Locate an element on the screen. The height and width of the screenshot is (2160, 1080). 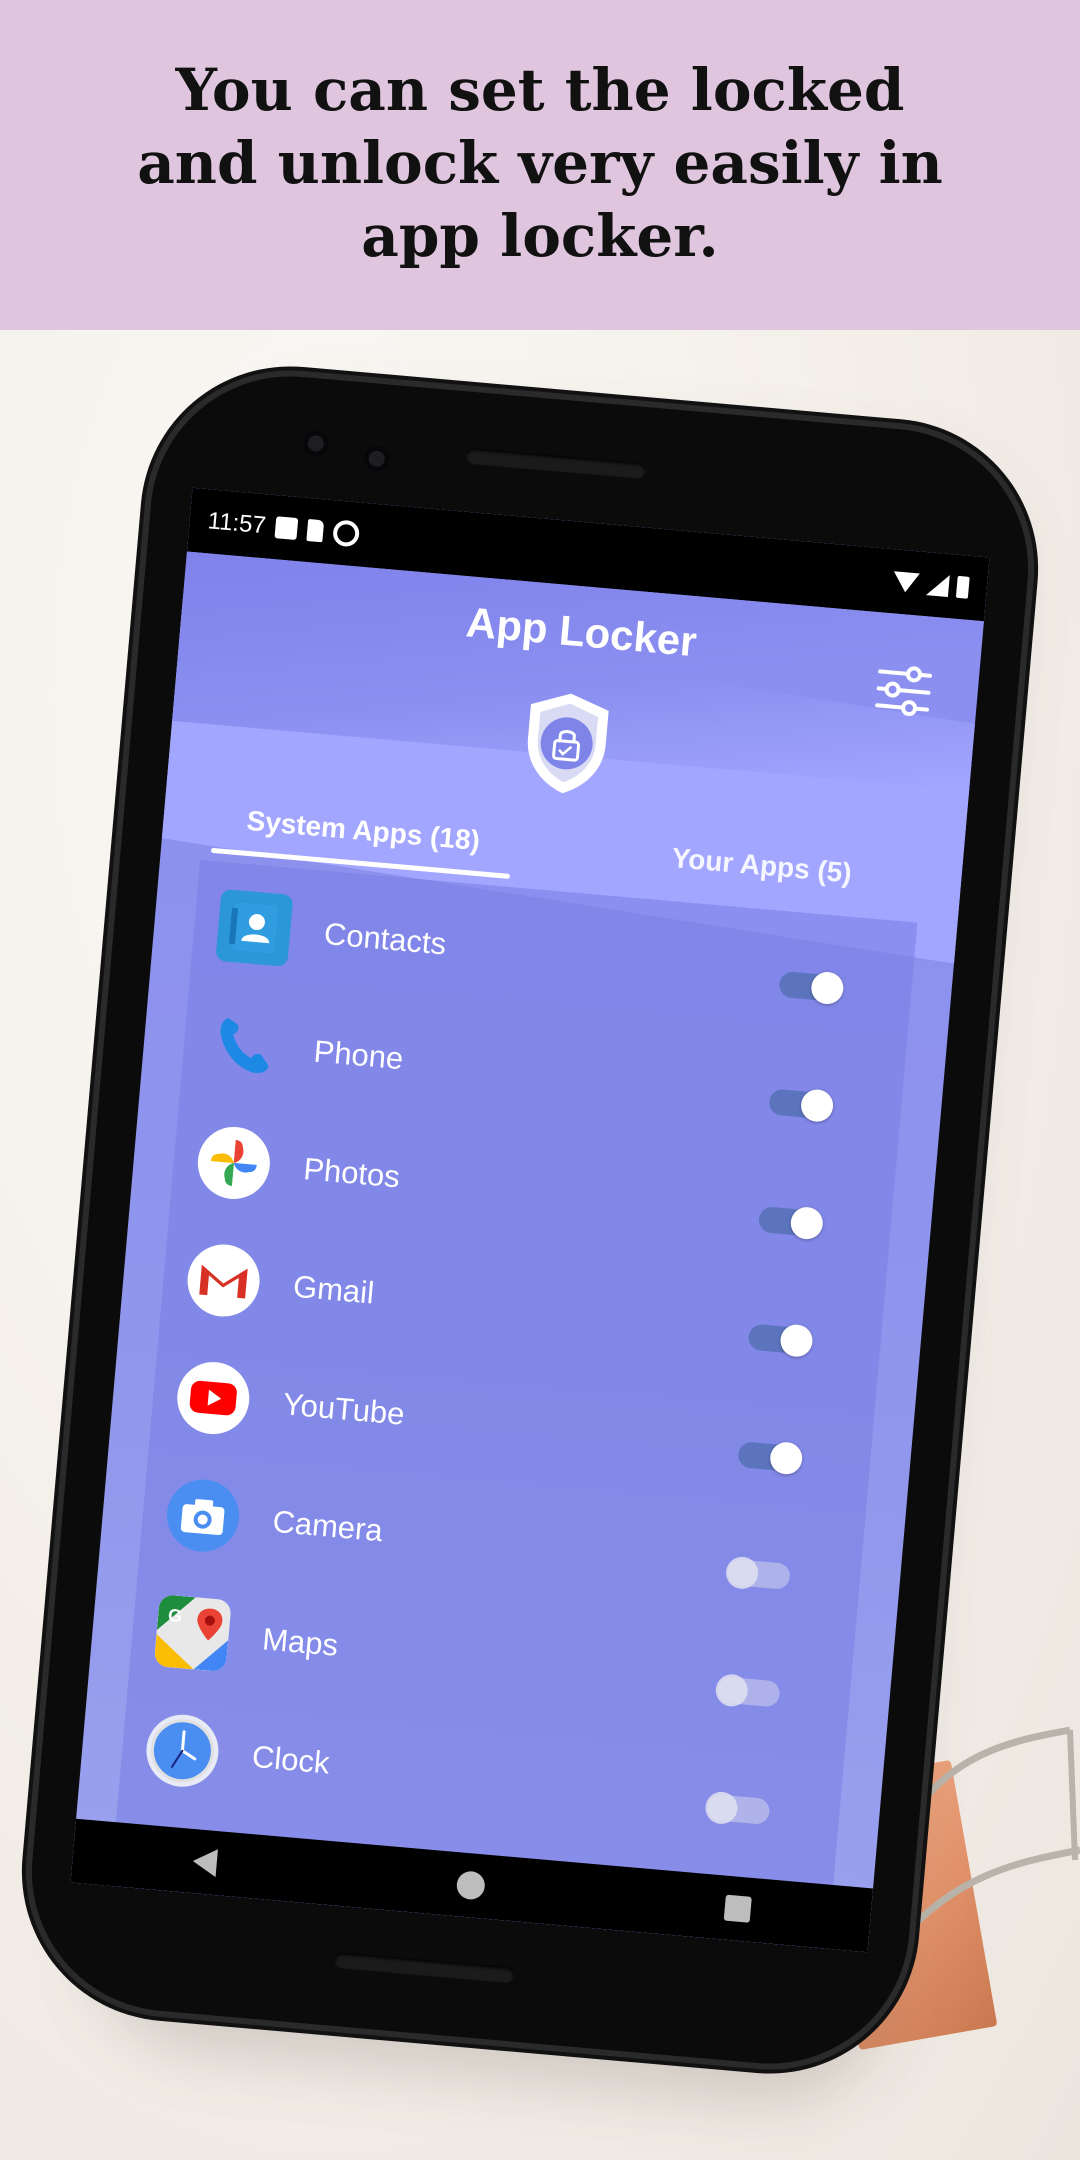
lock-toggle-clock is located at coordinates (737, 1808).